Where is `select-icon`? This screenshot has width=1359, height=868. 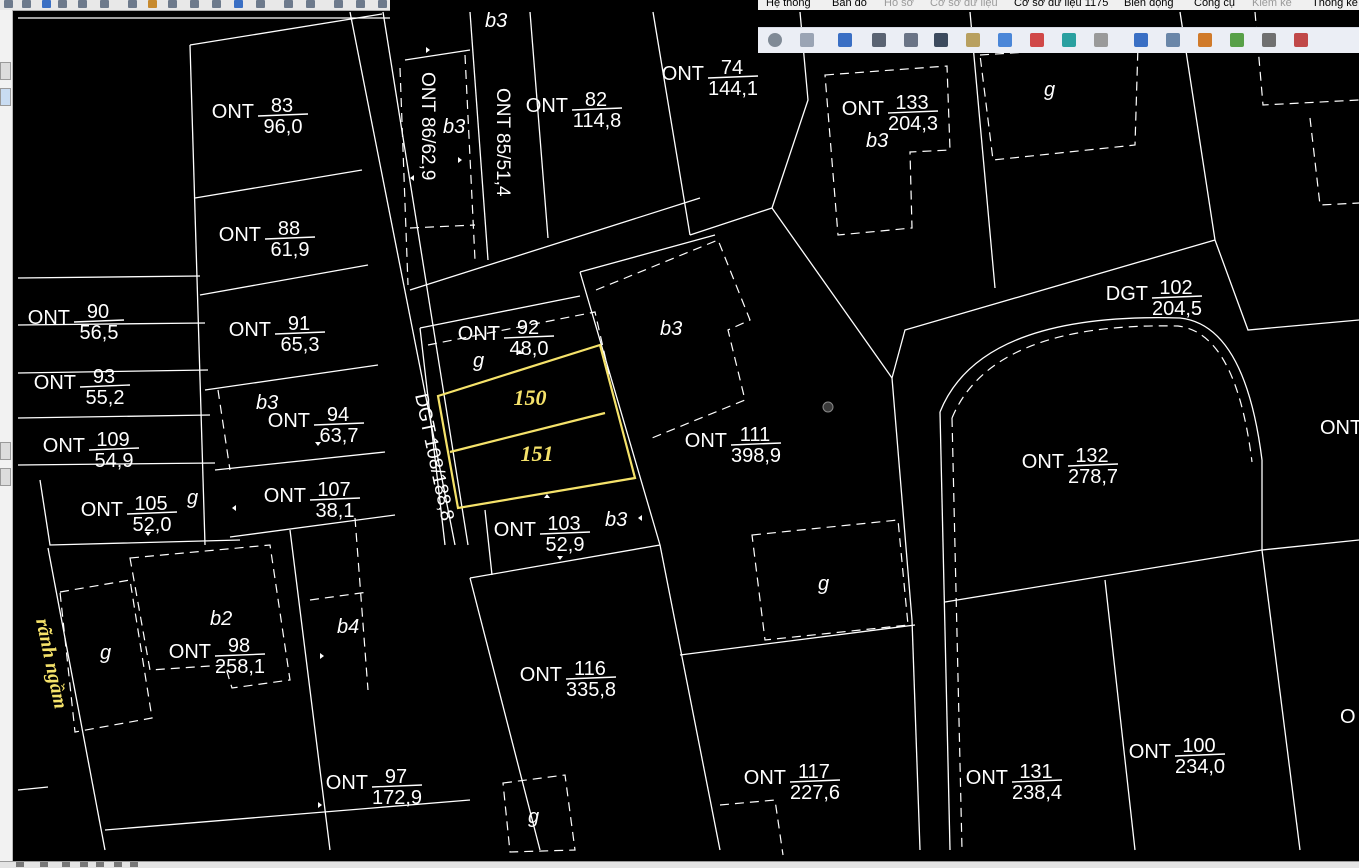 select-icon is located at coordinates (104, 4).